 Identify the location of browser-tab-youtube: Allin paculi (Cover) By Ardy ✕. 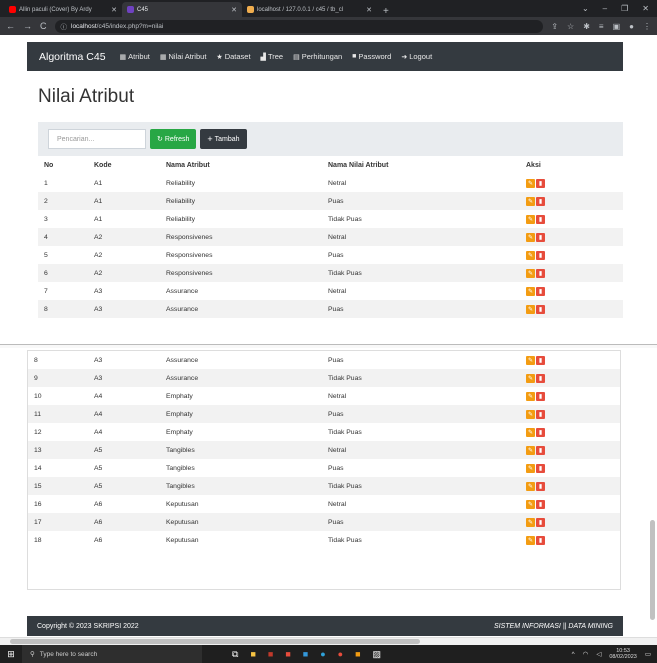
(63, 9).